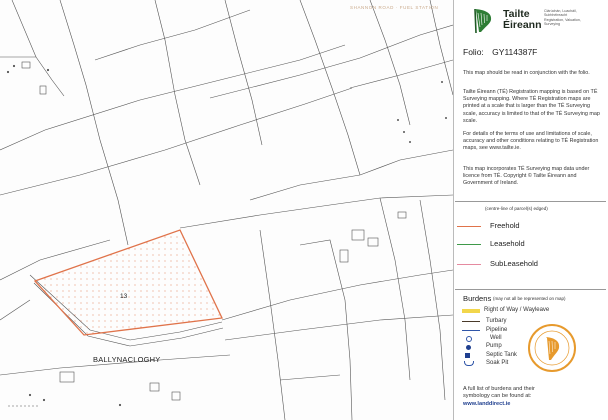 The width and height of the screenshot is (608, 420). I want to click on footer-line2: symbology can be found at:, so click(497, 396).